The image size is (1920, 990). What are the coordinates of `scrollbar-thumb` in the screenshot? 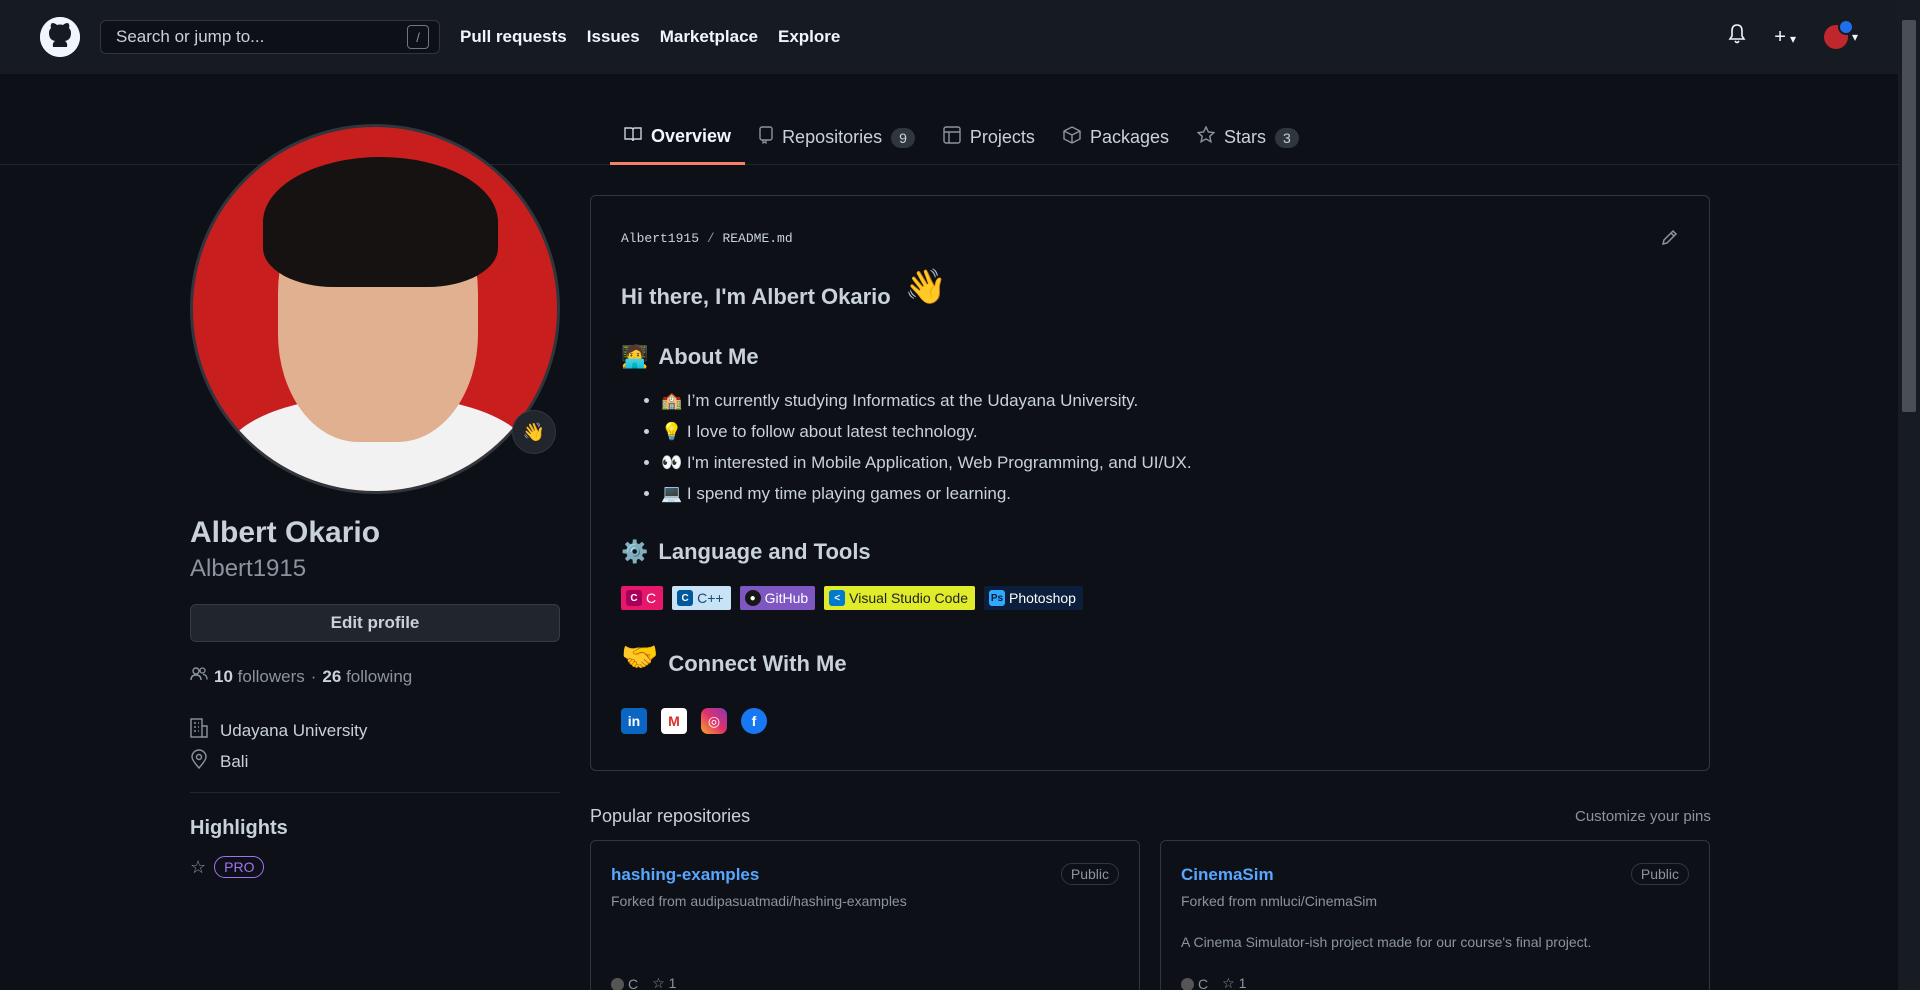 It's located at (1909, 216).